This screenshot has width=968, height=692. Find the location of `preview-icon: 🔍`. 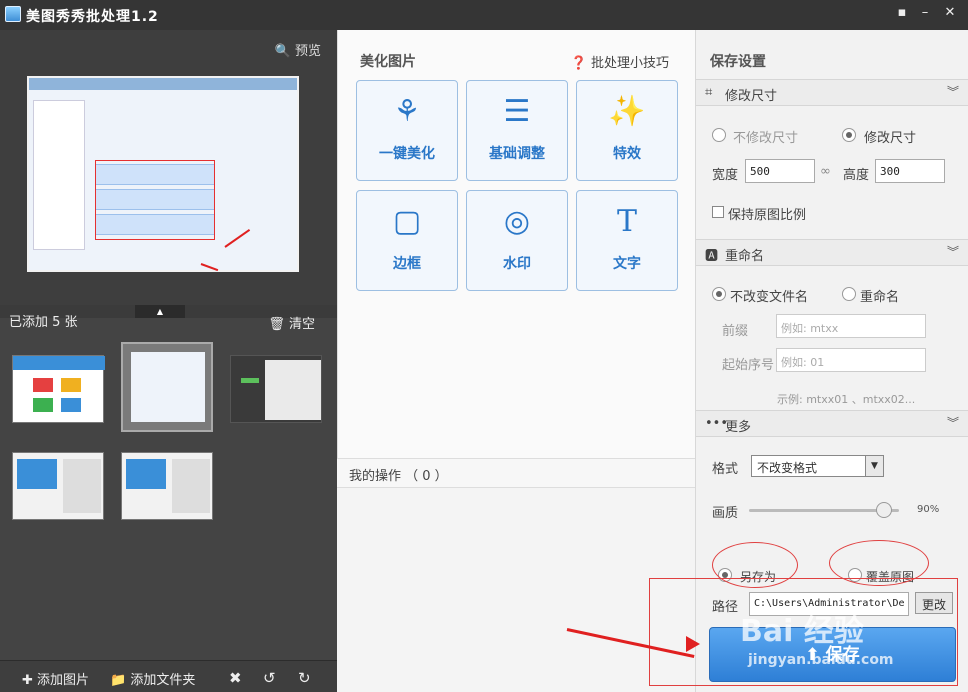

preview-icon: 🔍 is located at coordinates (282, 51).